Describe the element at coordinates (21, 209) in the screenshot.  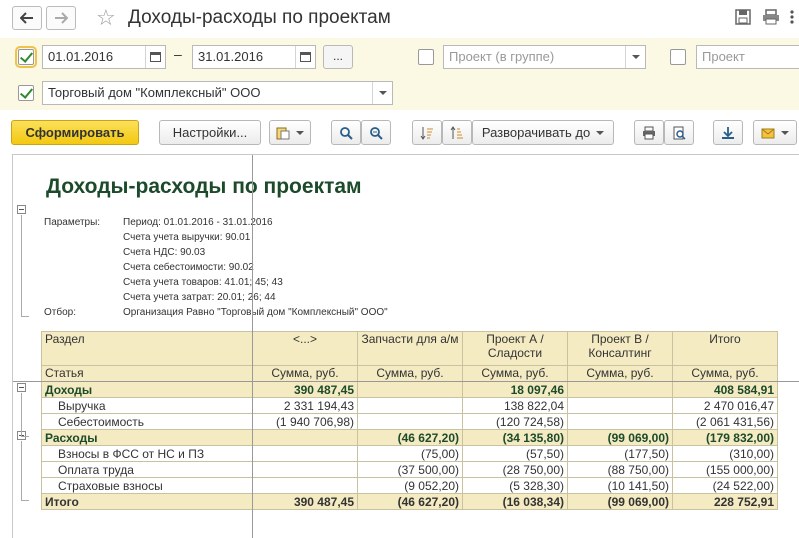
I see `collapse-params-icon` at that location.